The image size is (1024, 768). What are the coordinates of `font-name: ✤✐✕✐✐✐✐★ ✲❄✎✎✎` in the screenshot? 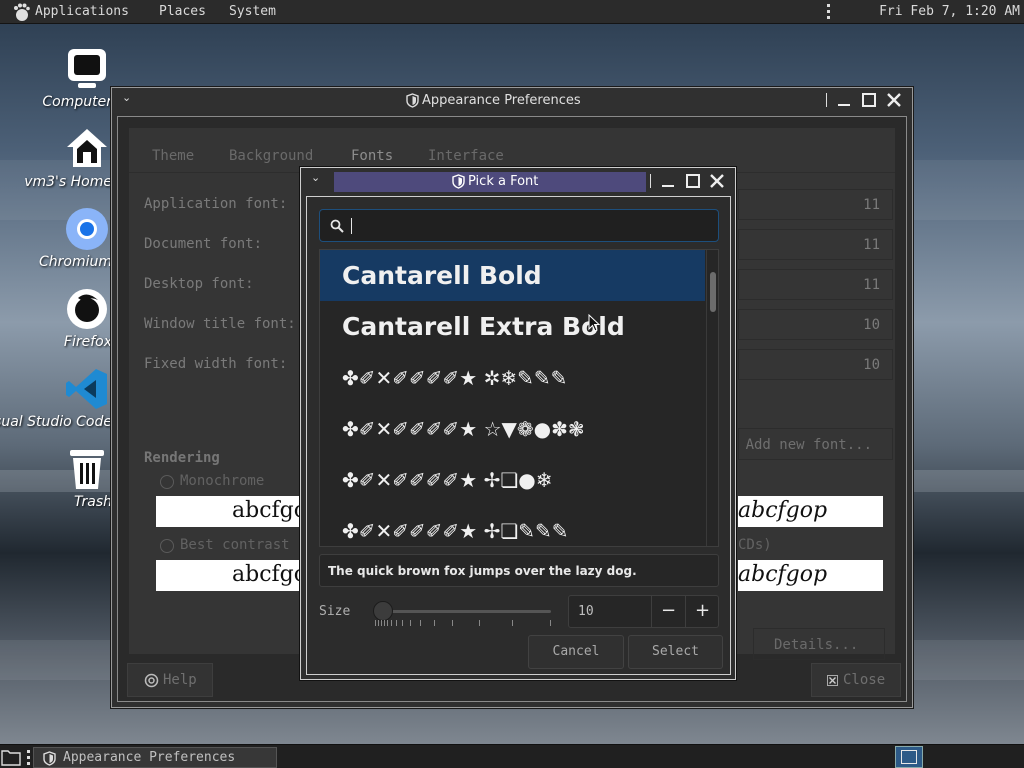 It's located at (455, 378).